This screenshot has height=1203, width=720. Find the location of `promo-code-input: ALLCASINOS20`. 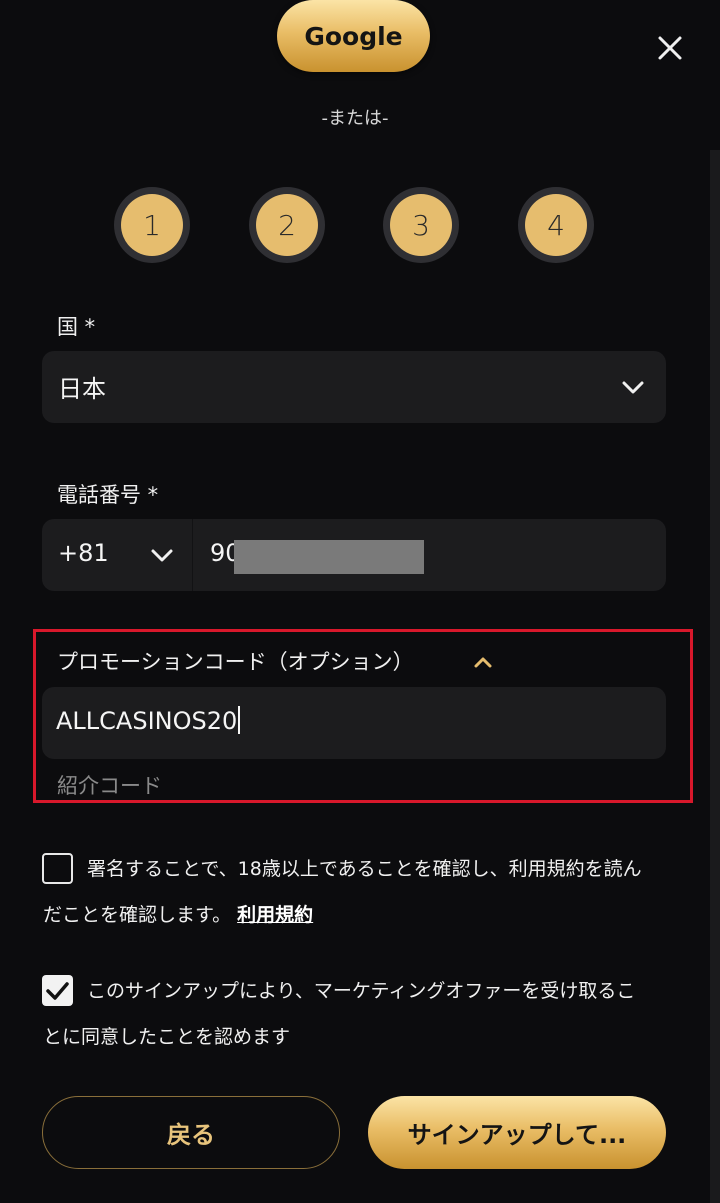

promo-code-input: ALLCASINOS20 is located at coordinates (354, 723).